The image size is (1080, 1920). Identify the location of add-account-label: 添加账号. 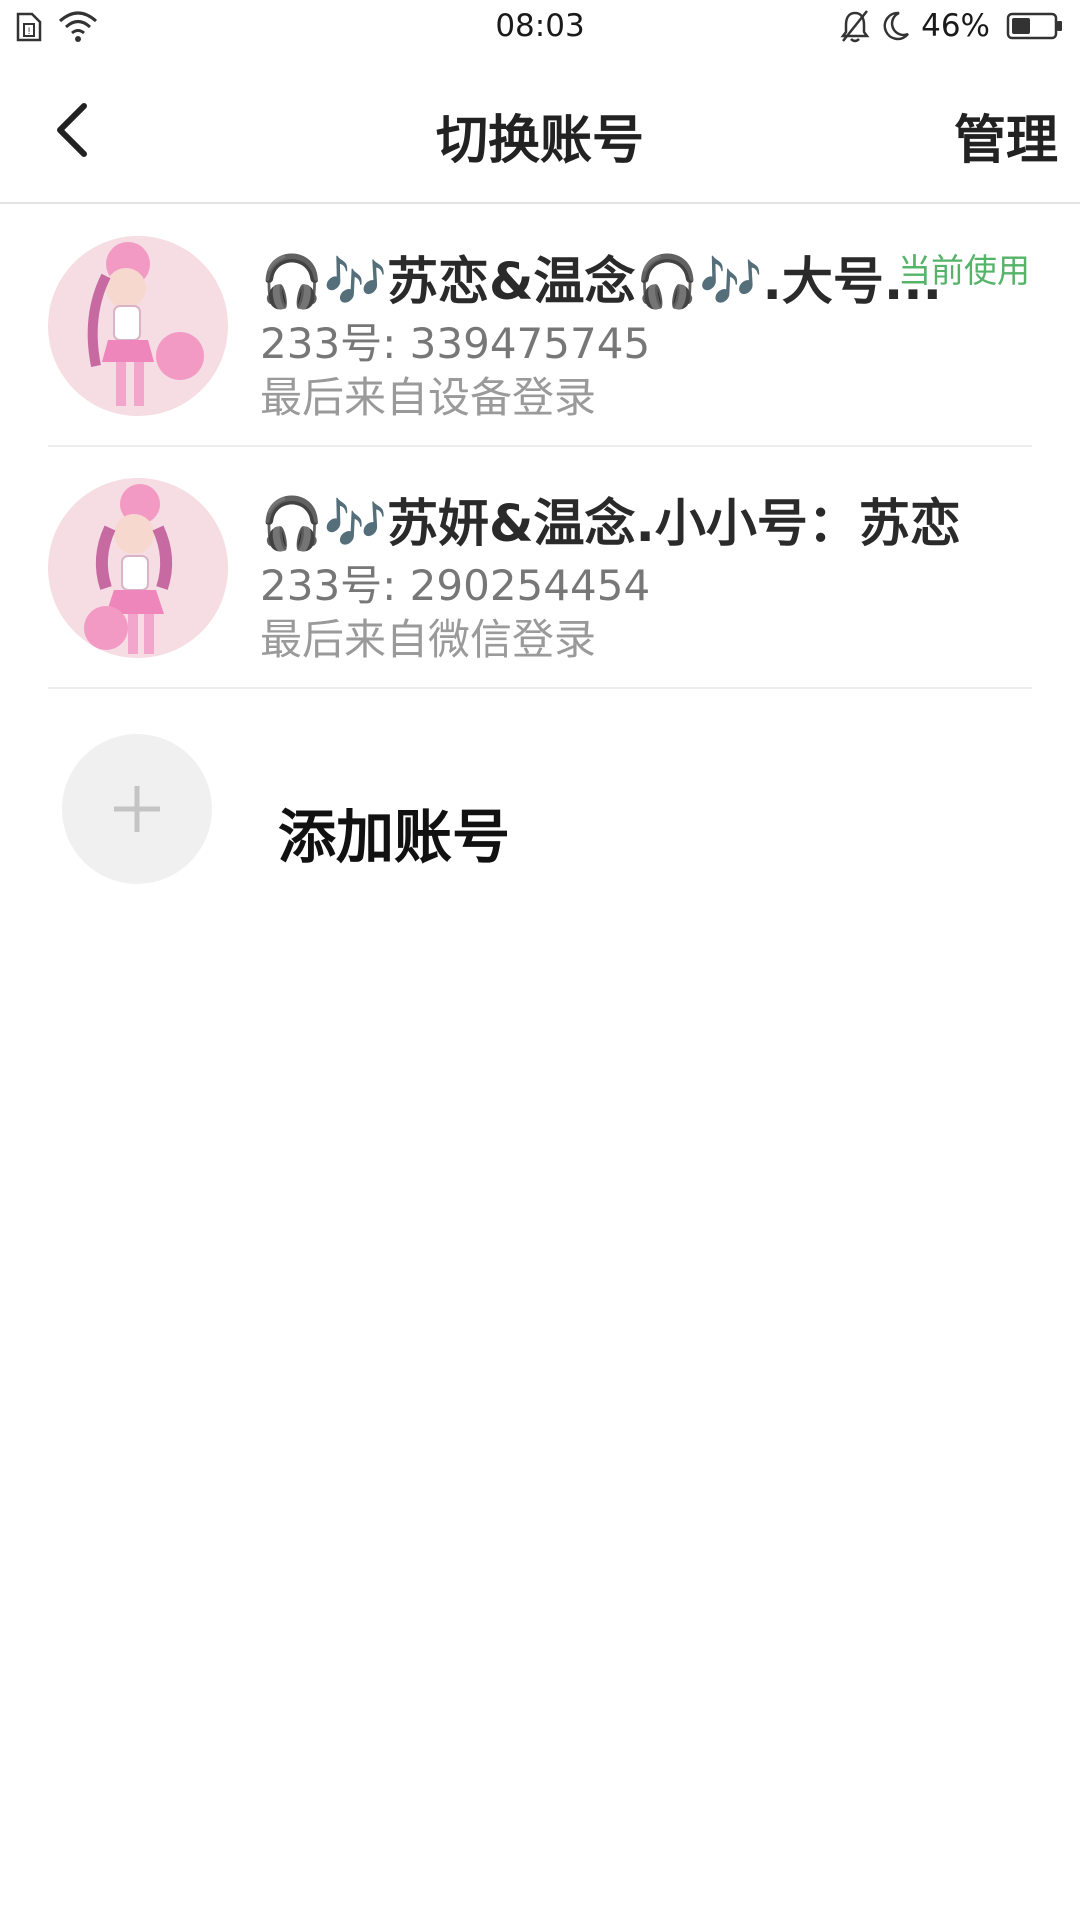
(394, 837).